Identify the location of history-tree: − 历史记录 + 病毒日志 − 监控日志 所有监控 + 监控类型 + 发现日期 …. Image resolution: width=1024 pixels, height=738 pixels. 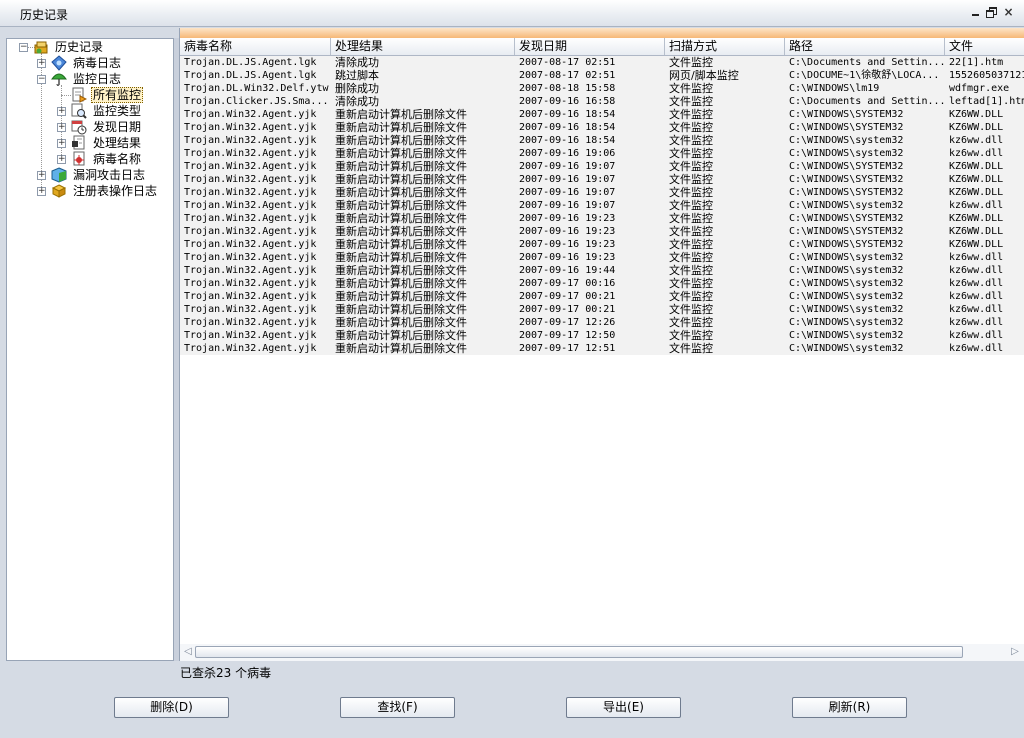
(90, 349).